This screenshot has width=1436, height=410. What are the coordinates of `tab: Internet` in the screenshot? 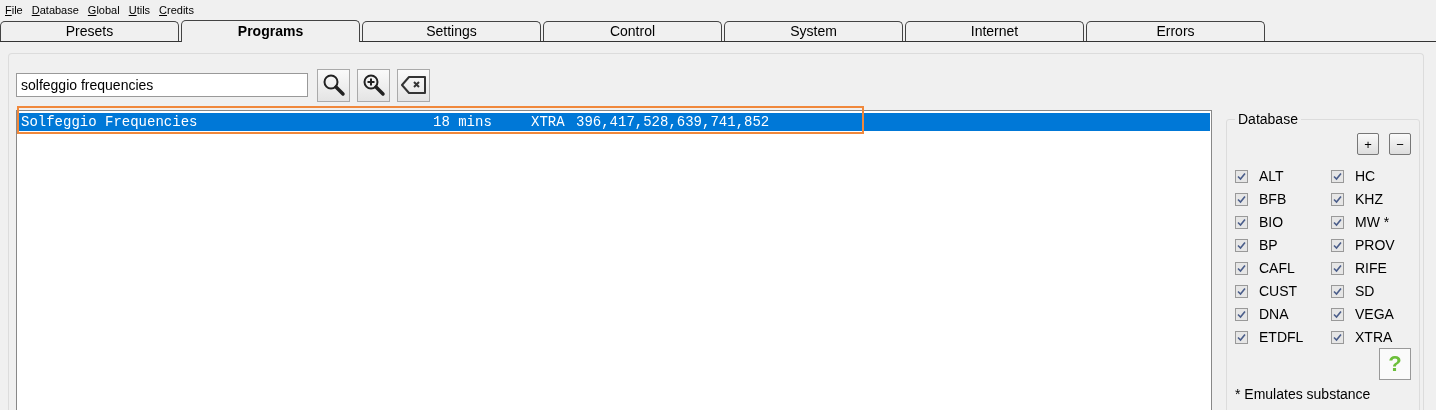 It's located at (994, 31).